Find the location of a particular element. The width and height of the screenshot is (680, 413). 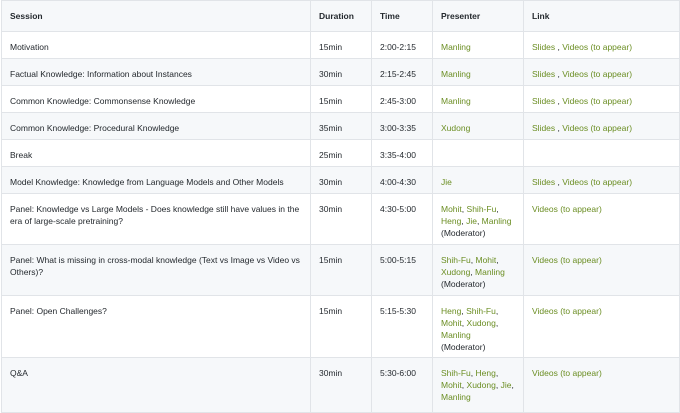

cell-duration: 35min is located at coordinates (341, 126).